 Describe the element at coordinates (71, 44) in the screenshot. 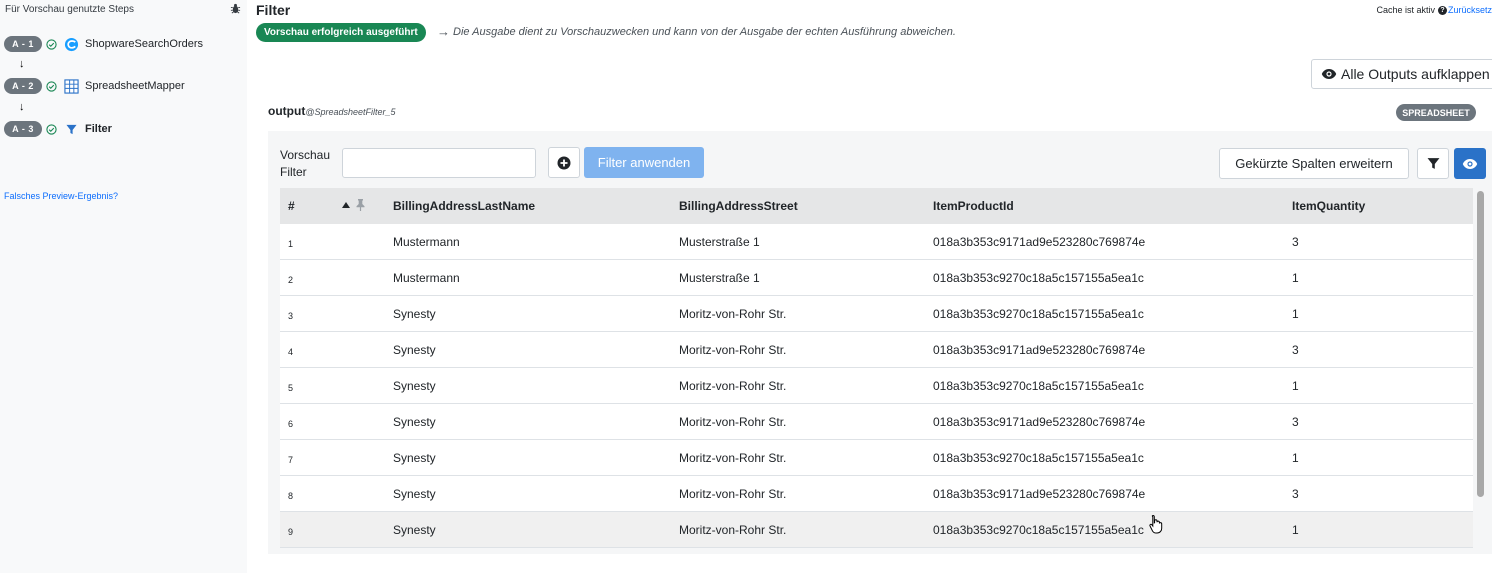

I see `shopware-icon` at that location.